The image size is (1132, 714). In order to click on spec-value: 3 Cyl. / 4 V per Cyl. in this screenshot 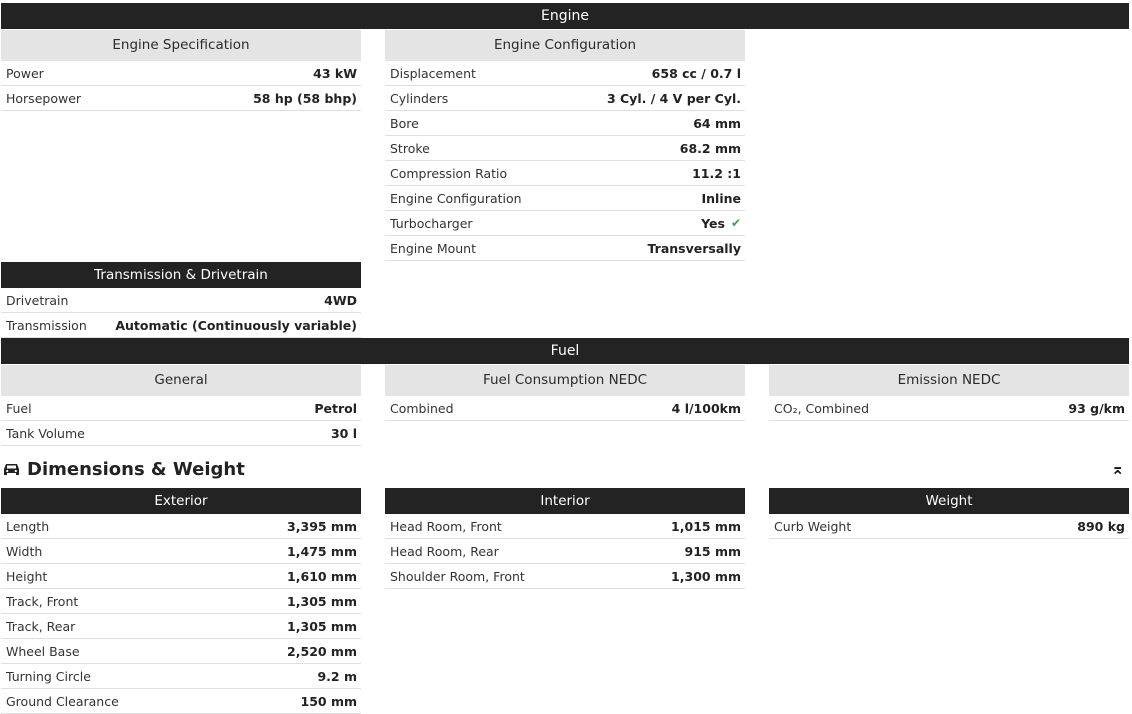, I will do `click(674, 98)`.